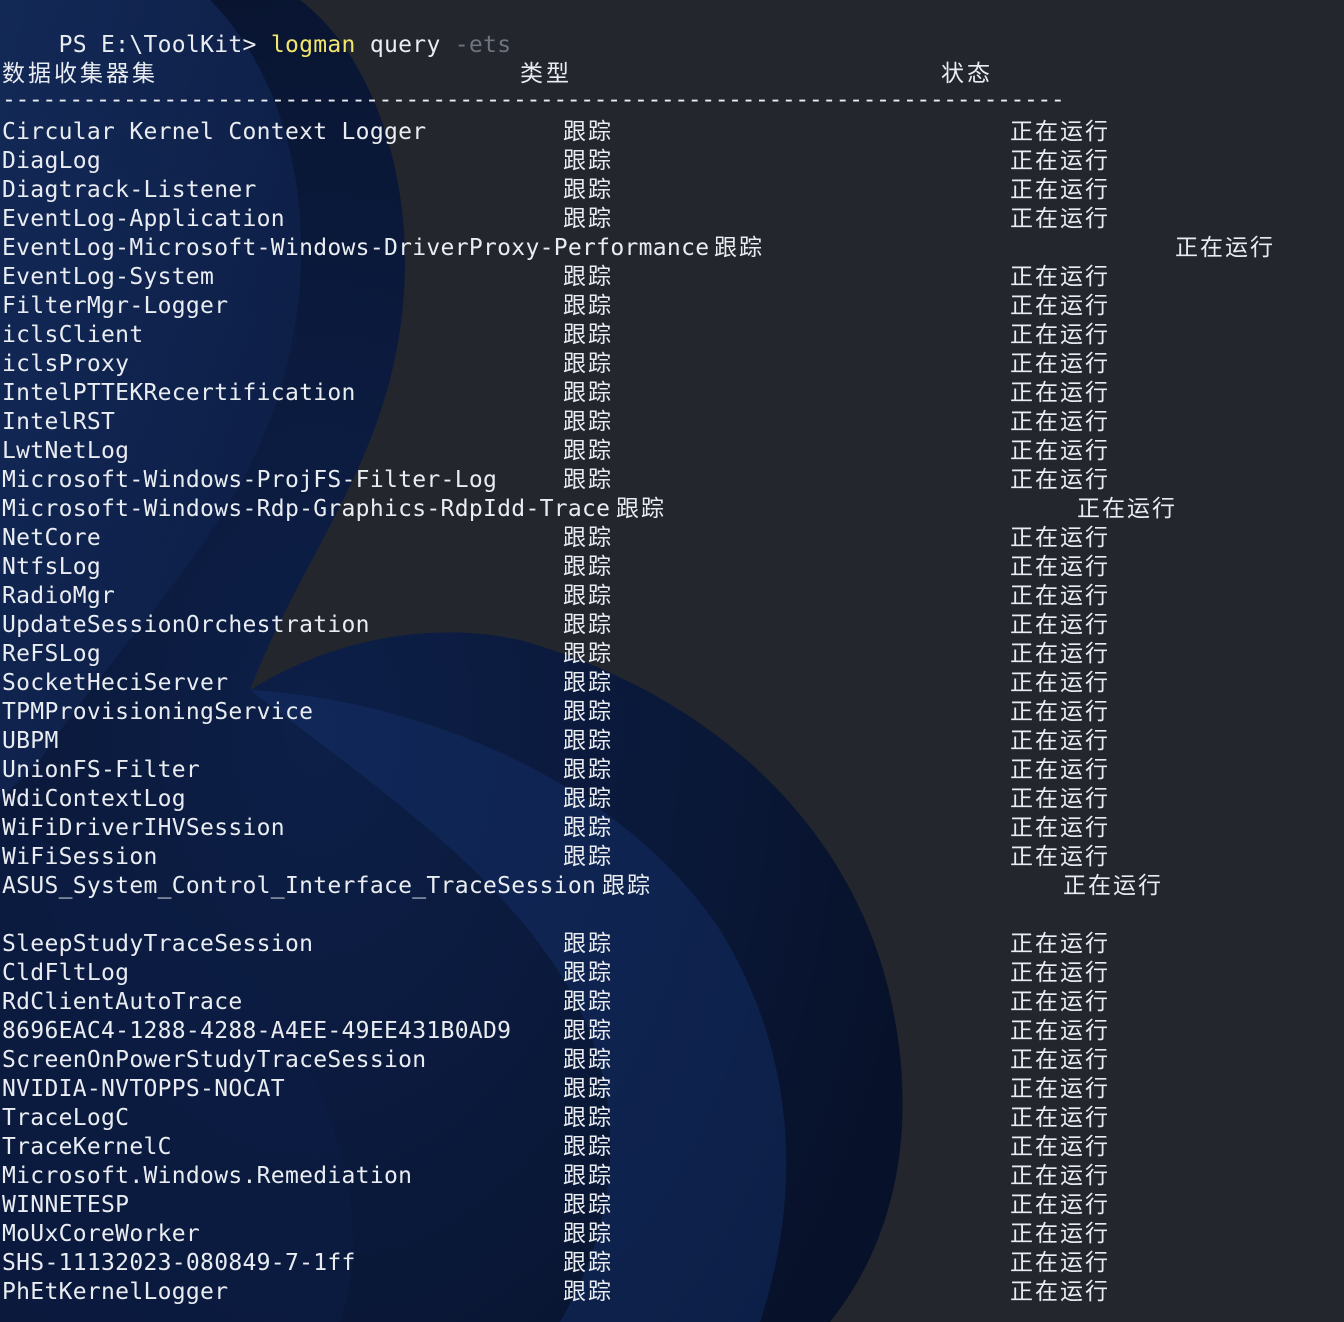 The image size is (1344, 1322). What do you see at coordinates (483, 45) in the screenshot?
I see `command-parameter: -ets` at bounding box center [483, 45].